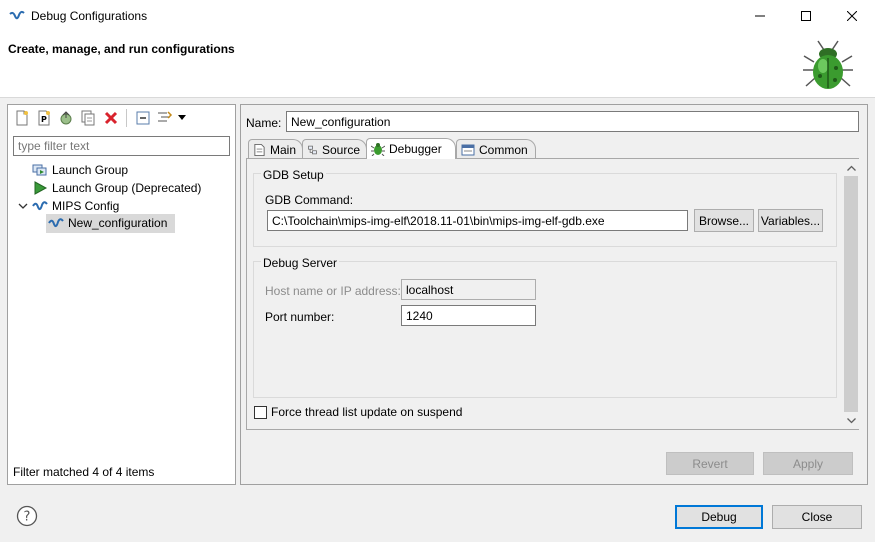 This screenshot has height=542, width=875. What do you see at coordinates (572, 121) in the screenshot?
I see `name-input` at bounding box center [572, 121].